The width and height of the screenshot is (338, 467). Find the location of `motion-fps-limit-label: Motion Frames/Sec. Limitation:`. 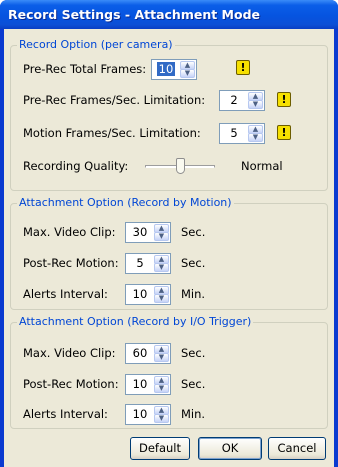

motion-fps-limit-label: Motion Frames/Sec. Limitation: is located at coordinates (112, 133).